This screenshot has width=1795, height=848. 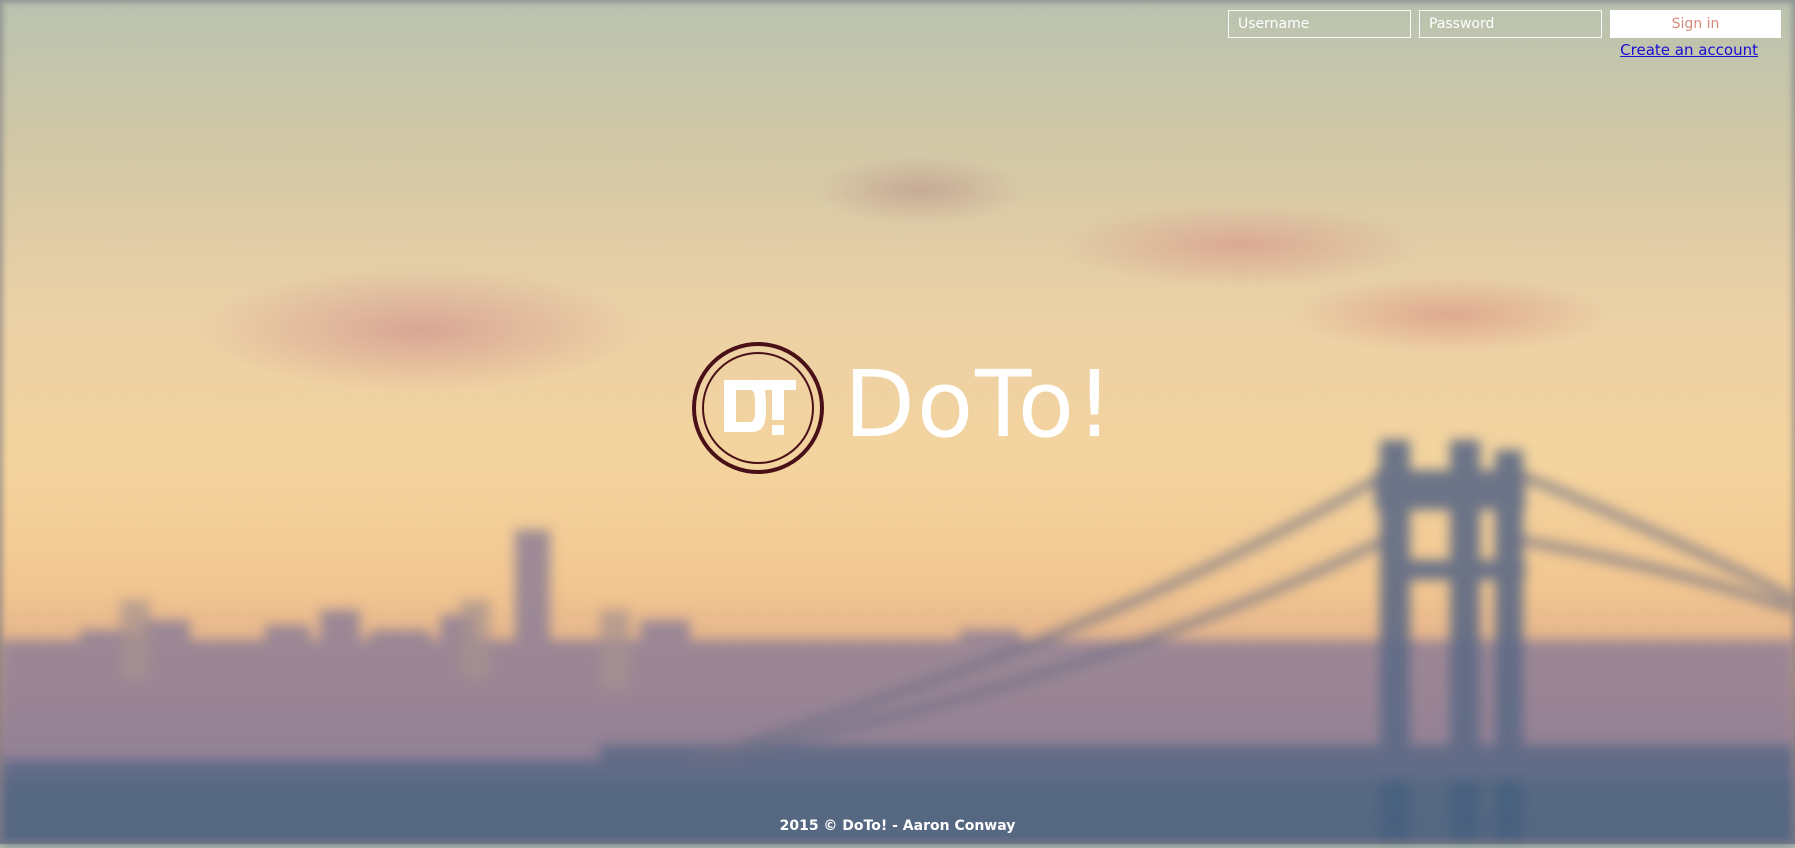 I want to click on create-account-link: Create an account, so click(x=1689, y=50).